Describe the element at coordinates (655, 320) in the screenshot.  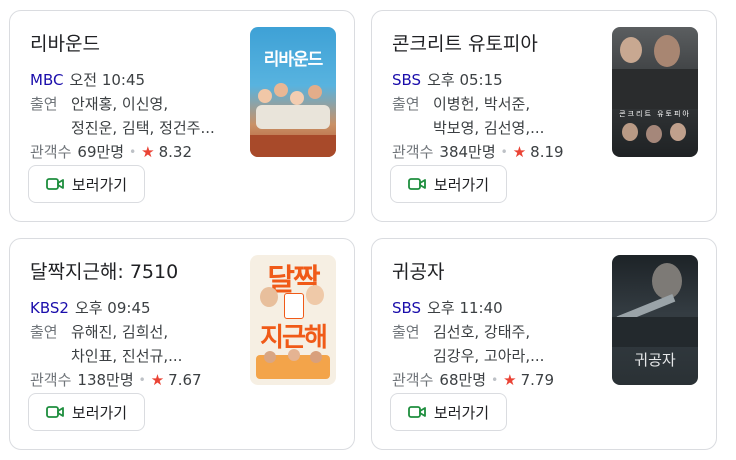
I see `movie-poster: 귀공자` at that location.